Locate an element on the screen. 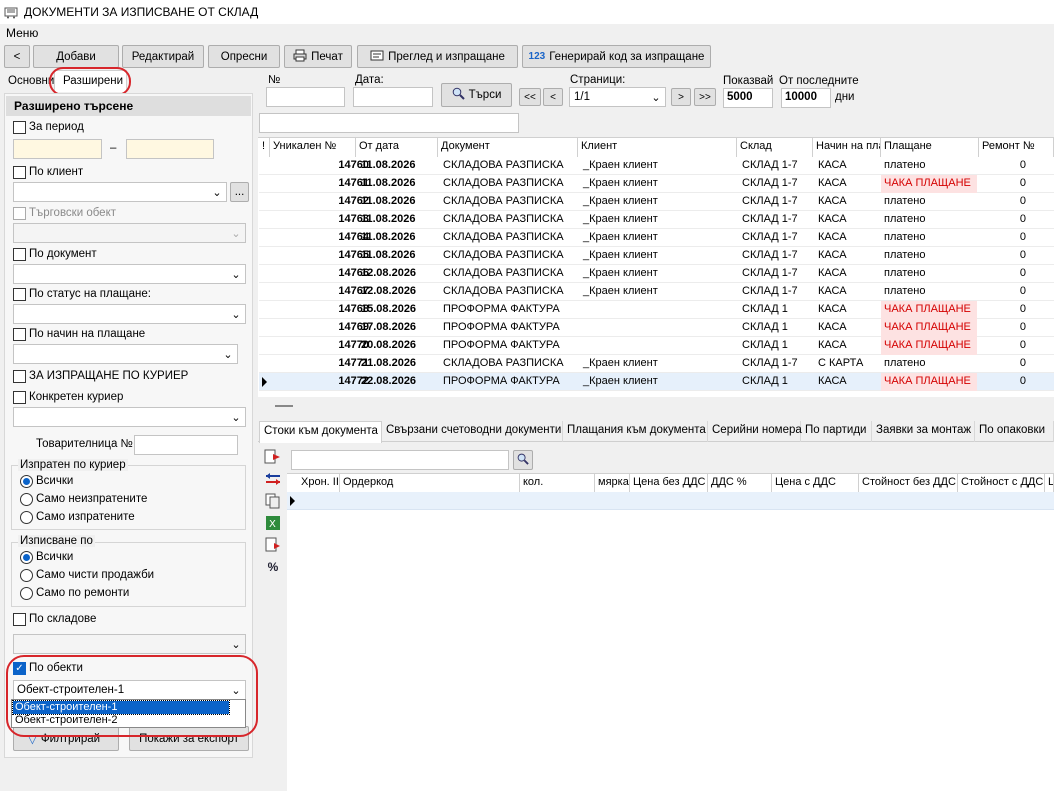 Image resolution: width=1054 pixels, height=791 pixels. pay-method-select: ⌄ is located at coordinates (125, 354).